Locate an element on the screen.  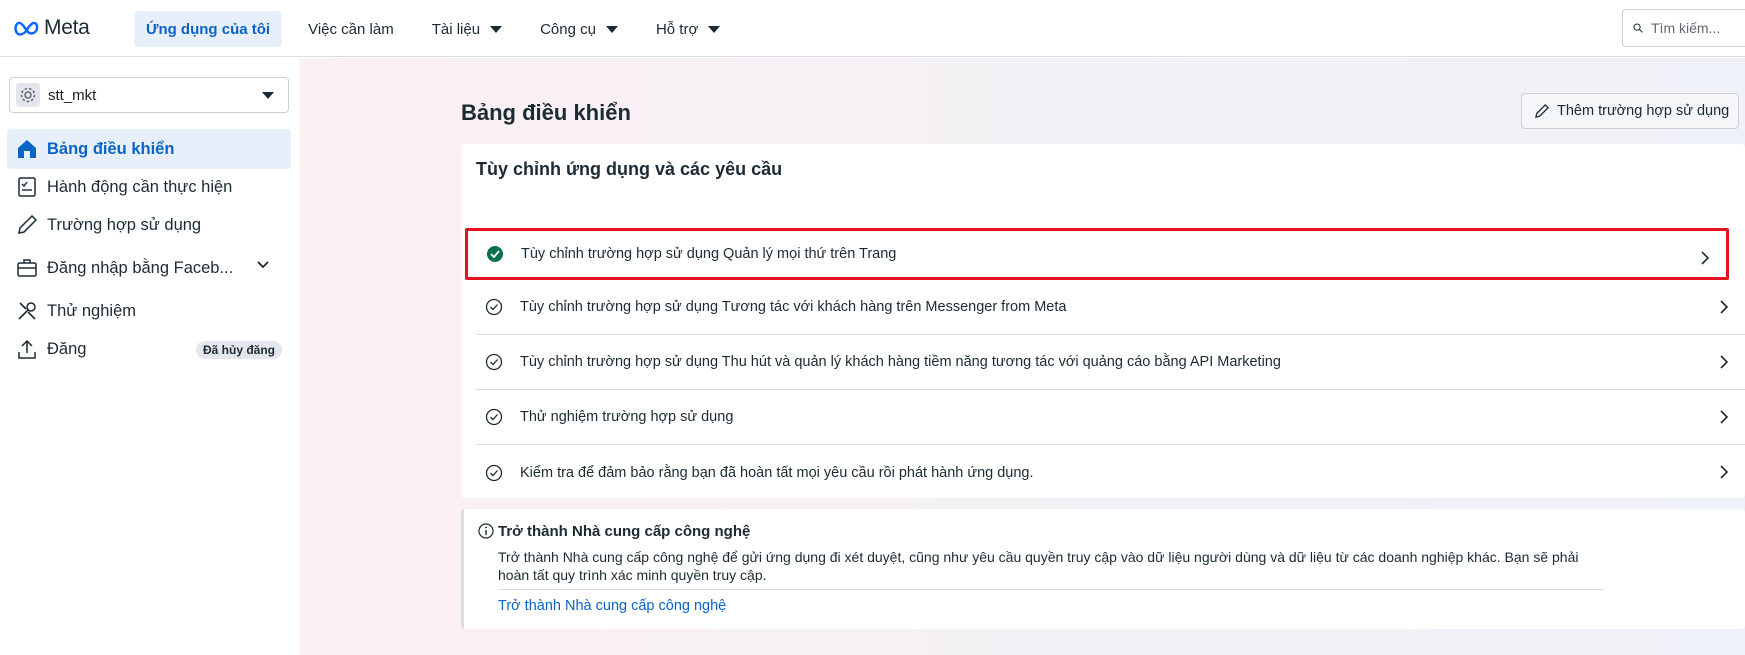
sidebar-item-label: Đăng is located at coordinates (67, 348).